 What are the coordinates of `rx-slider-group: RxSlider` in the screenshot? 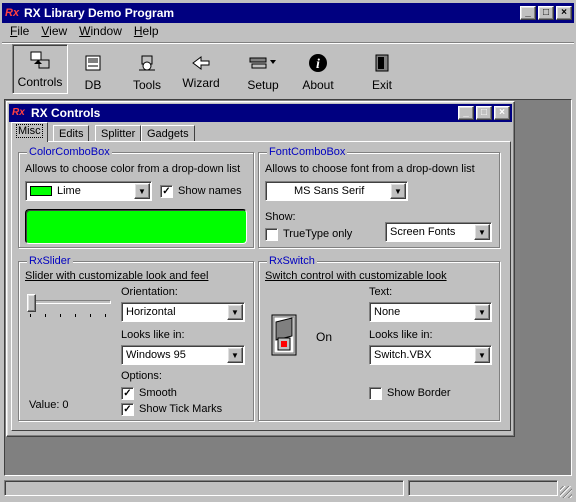 It's located at (136, 338).